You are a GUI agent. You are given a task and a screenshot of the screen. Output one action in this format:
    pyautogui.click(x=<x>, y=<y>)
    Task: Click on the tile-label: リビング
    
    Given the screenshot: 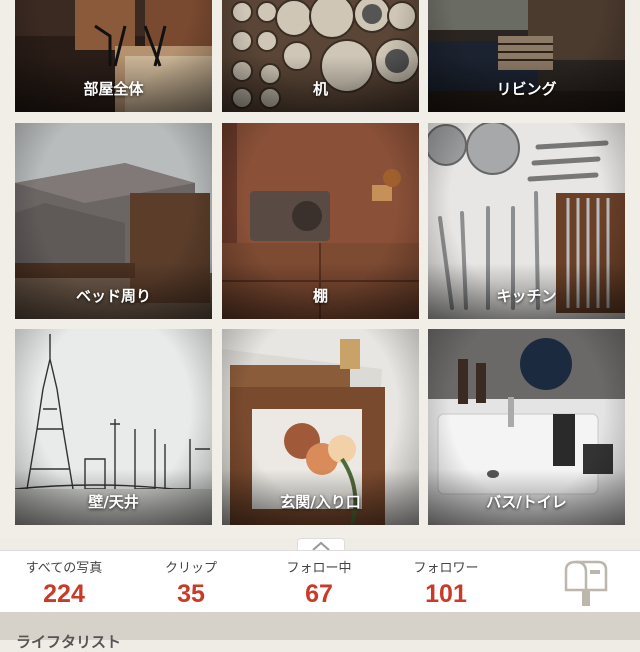 What is the action you would take?
    pyautogui.click(x=526, y=89)
    